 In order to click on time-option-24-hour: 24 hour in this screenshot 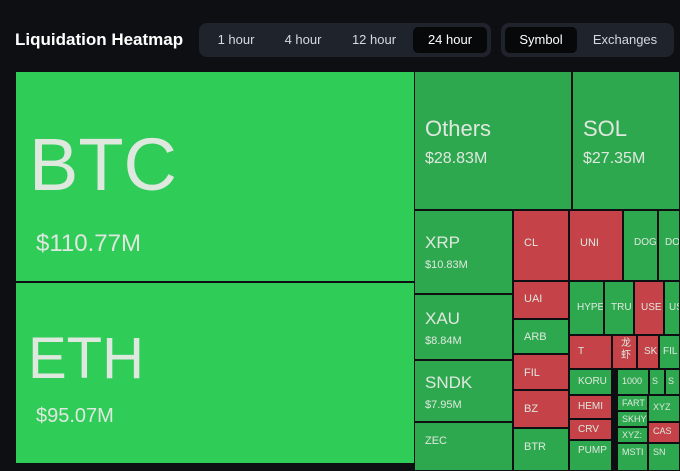, I will do `click(450, 40)`.